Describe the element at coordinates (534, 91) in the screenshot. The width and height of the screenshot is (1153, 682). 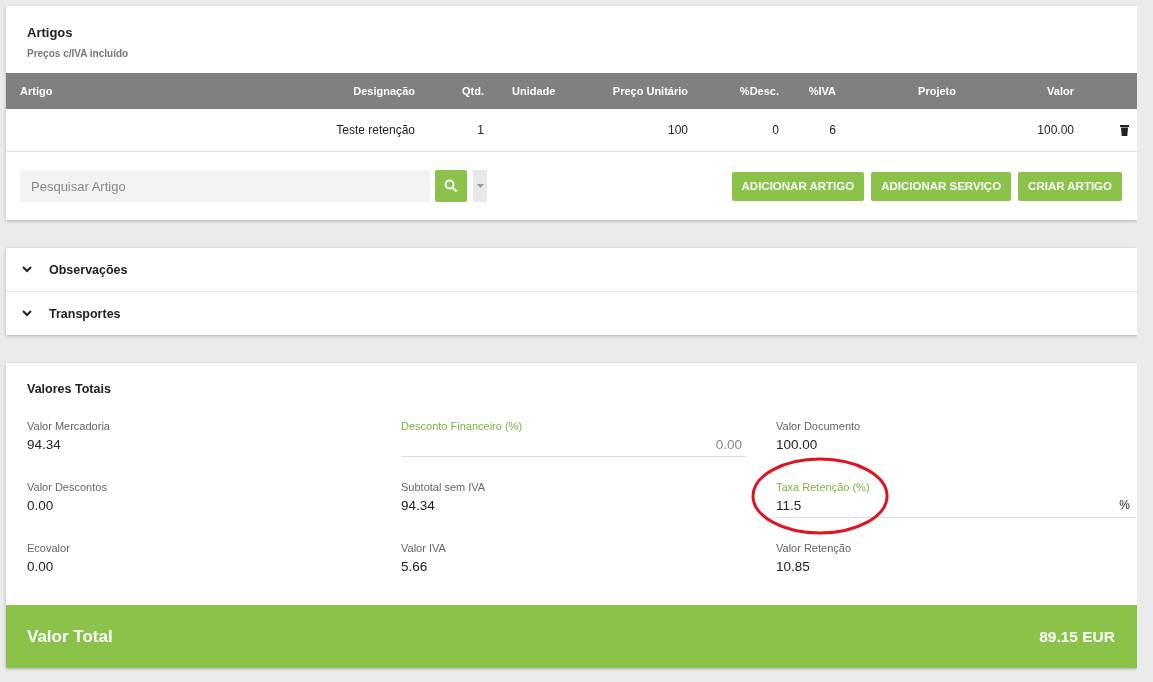
I see `column-header: Unidade` at that location.